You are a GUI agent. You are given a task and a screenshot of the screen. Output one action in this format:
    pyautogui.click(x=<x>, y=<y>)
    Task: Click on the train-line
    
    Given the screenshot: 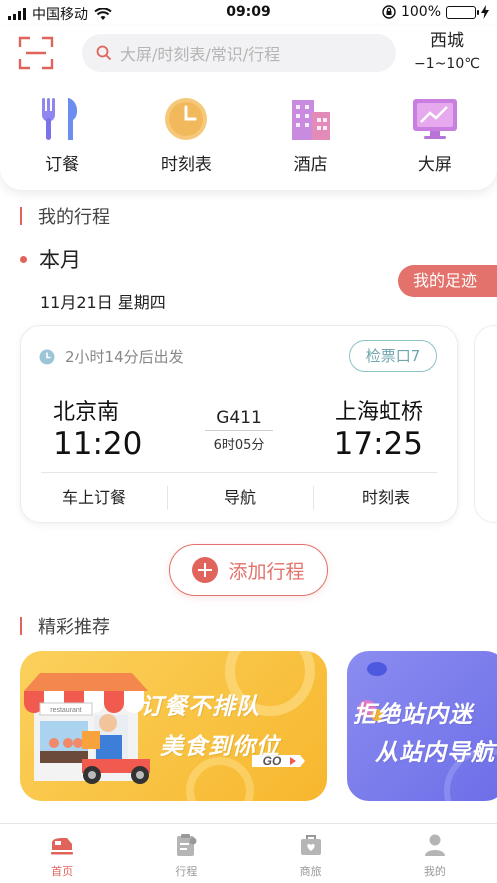 What is the action you would take?
    pyautogui.click(x=239, y=430)
    